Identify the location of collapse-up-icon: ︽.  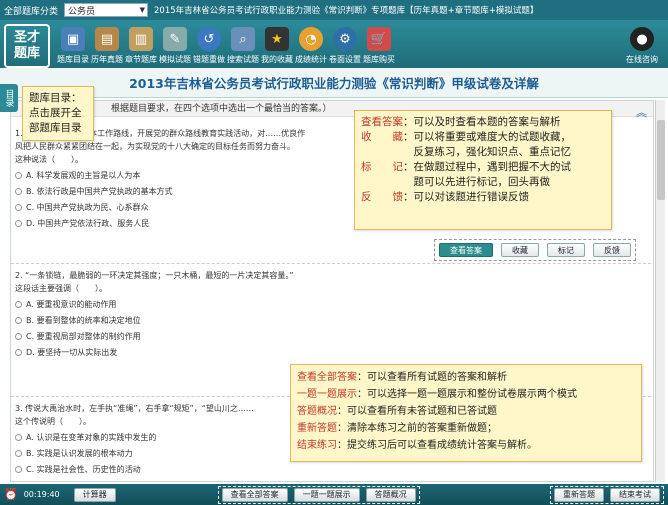
(641, 112).